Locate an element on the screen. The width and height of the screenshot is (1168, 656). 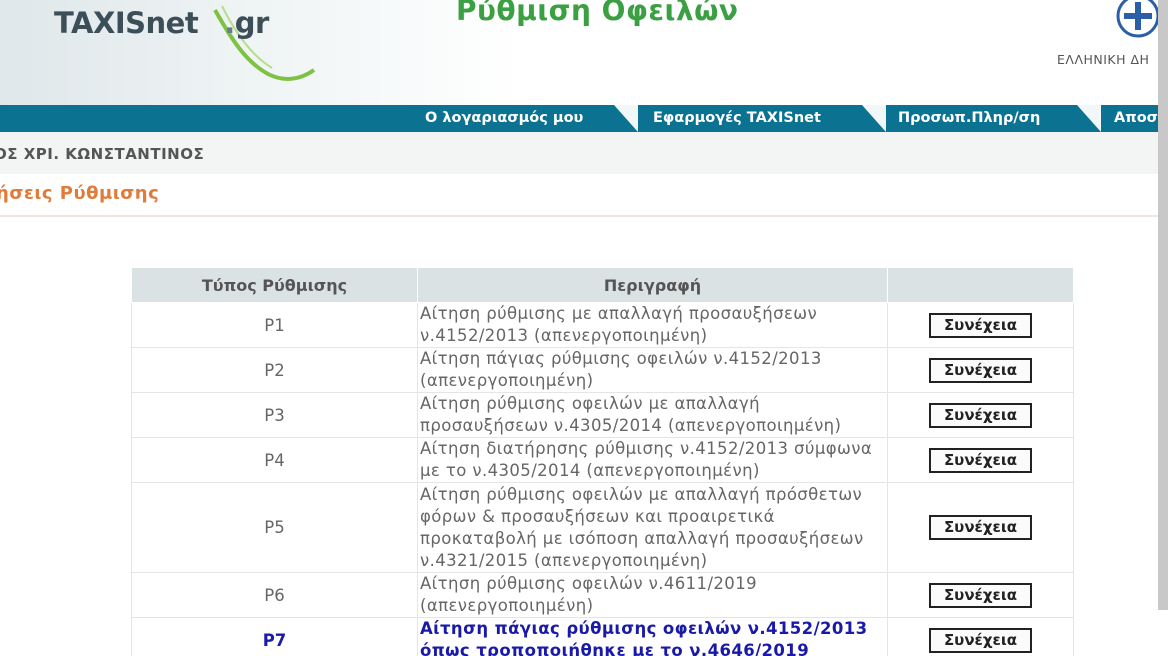
logo-text: TAXISnet .gr is located at coordinates (161, 23).